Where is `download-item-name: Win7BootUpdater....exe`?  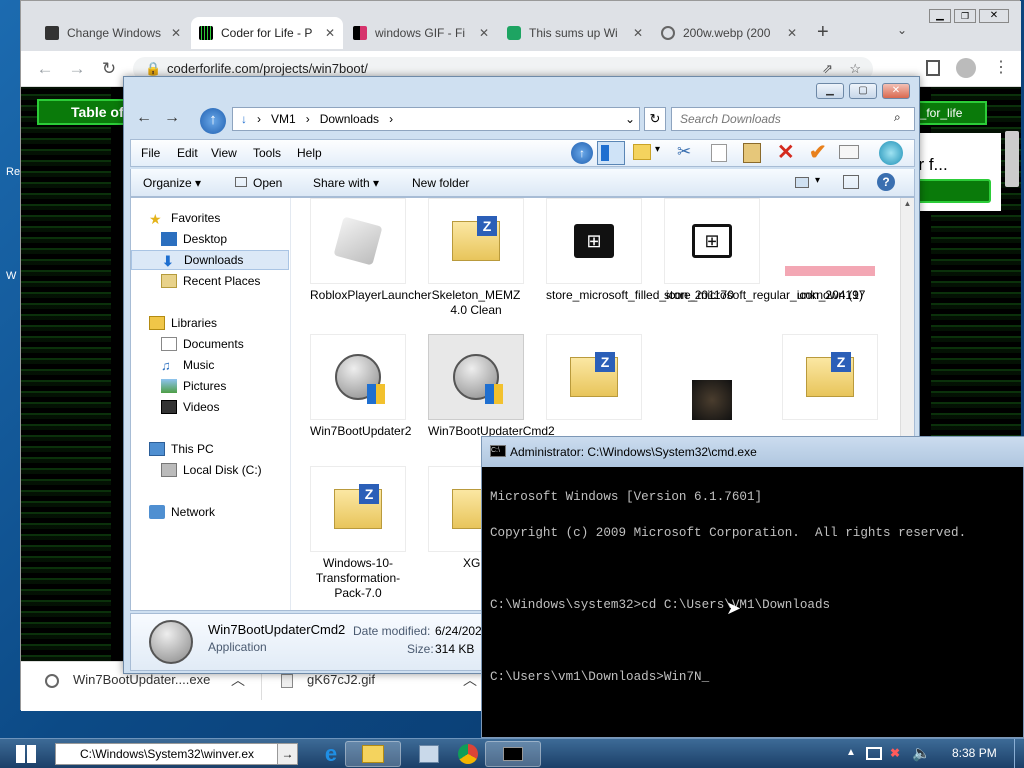 download-item-name: Win7BootUpdater....exe is located at coordinates (141, 679).